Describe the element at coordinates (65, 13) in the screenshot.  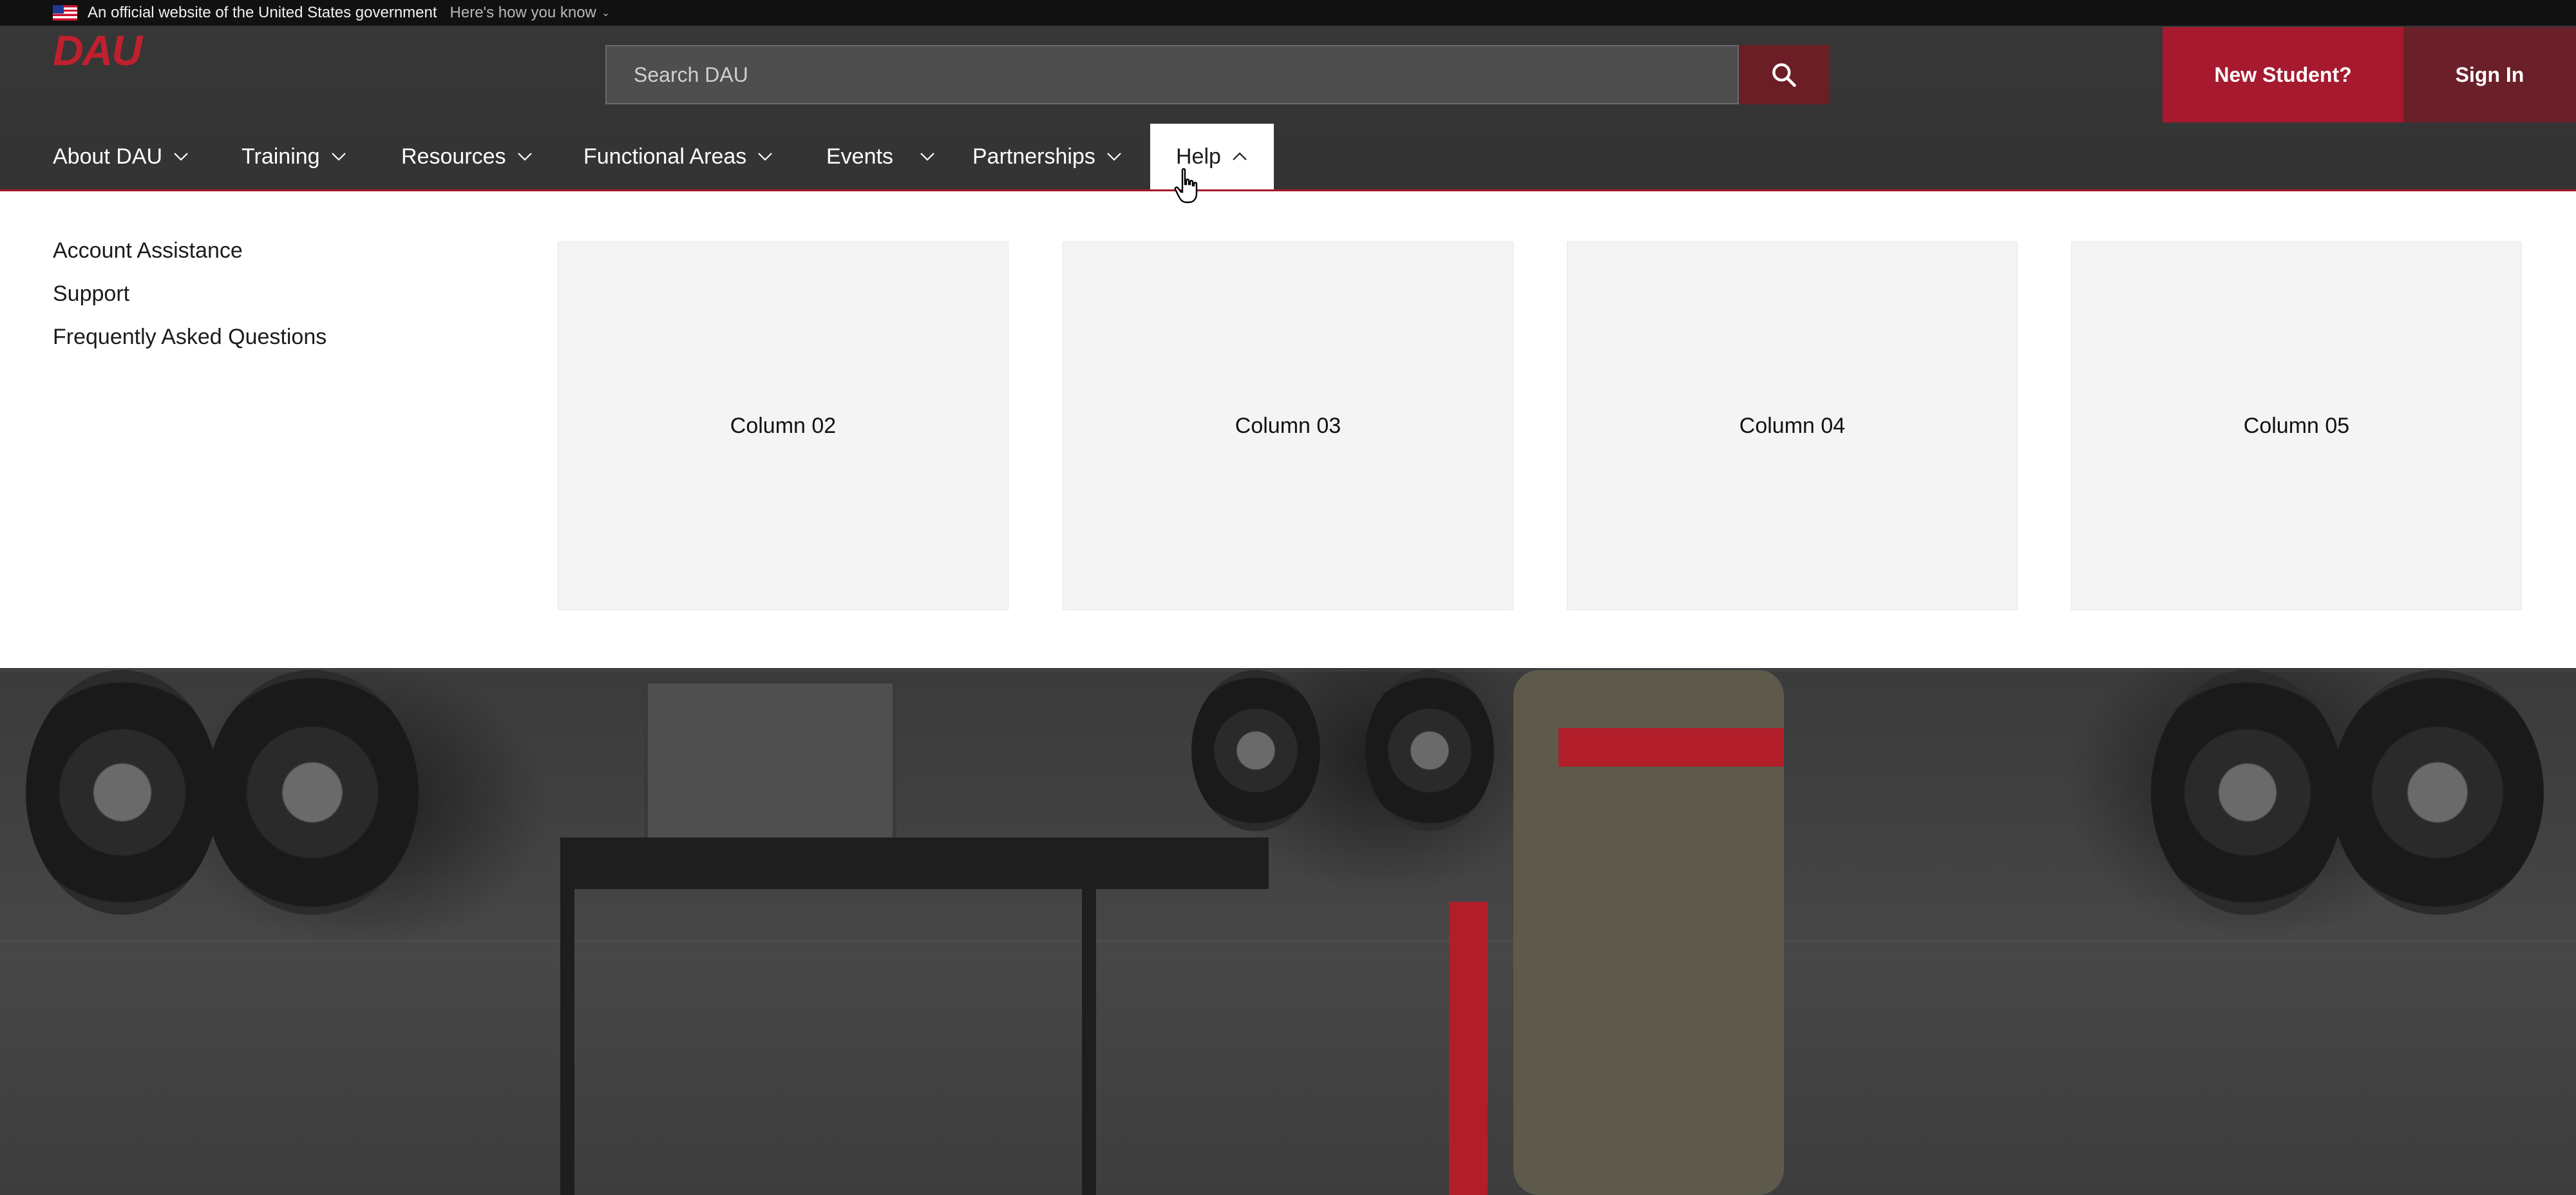
I see `us-flag-icon` at that location.